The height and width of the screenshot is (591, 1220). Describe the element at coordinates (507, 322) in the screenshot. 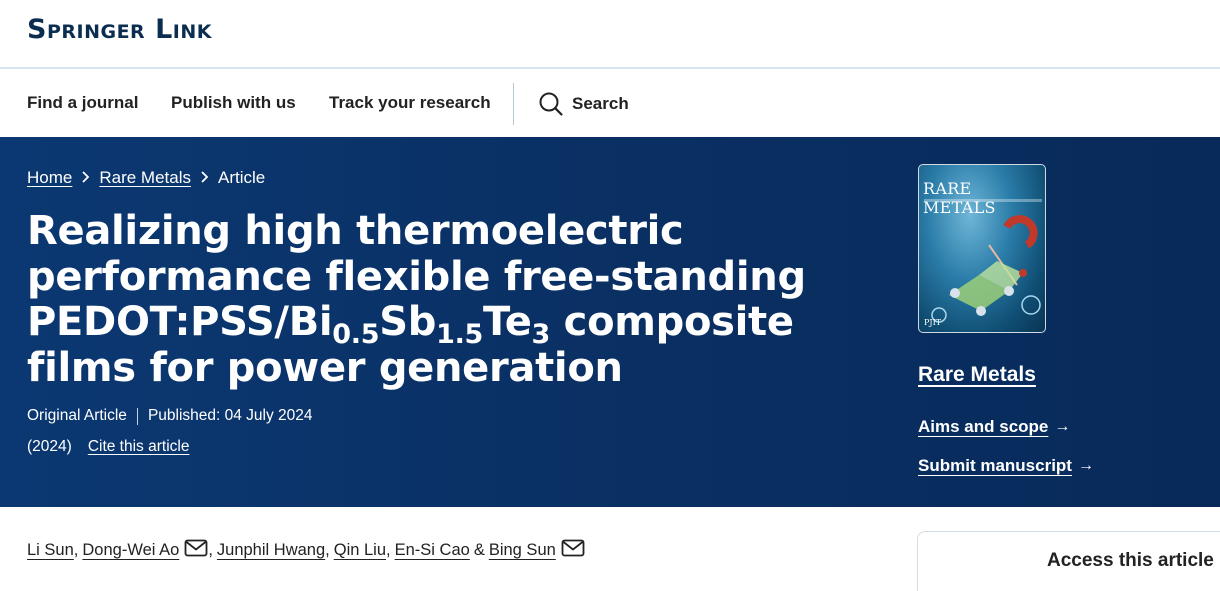

I see `title-text: Te` at that location.